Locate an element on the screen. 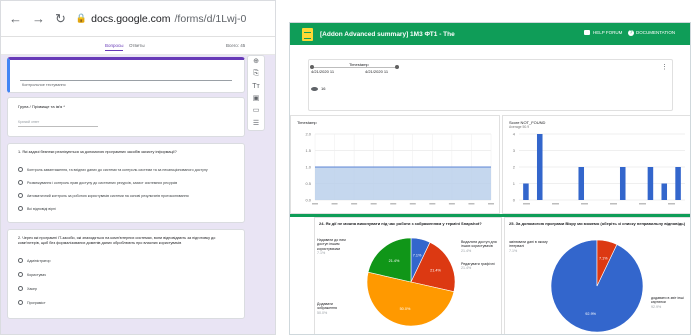 This screenshot has height=335, width=691. sheets-logo-icon is located at coordinates (307, 34).